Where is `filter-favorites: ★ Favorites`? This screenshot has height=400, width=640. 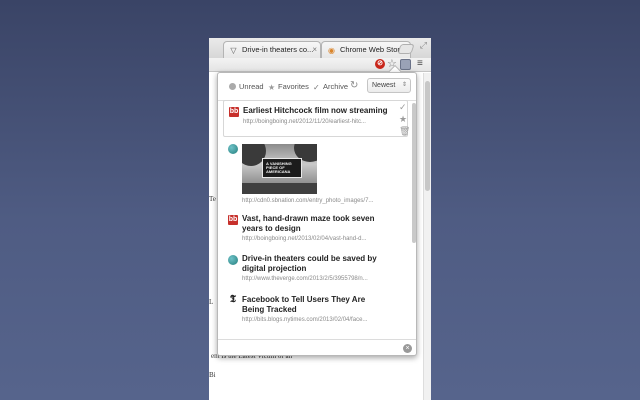 filter-favorites: ★ Favorites is located at coordinates (288, 87).